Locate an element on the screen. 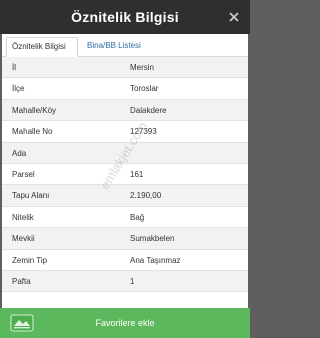 This screenshot has width=320, height=338. table-row: Pafta 1 is located at coordinates (125, 281).